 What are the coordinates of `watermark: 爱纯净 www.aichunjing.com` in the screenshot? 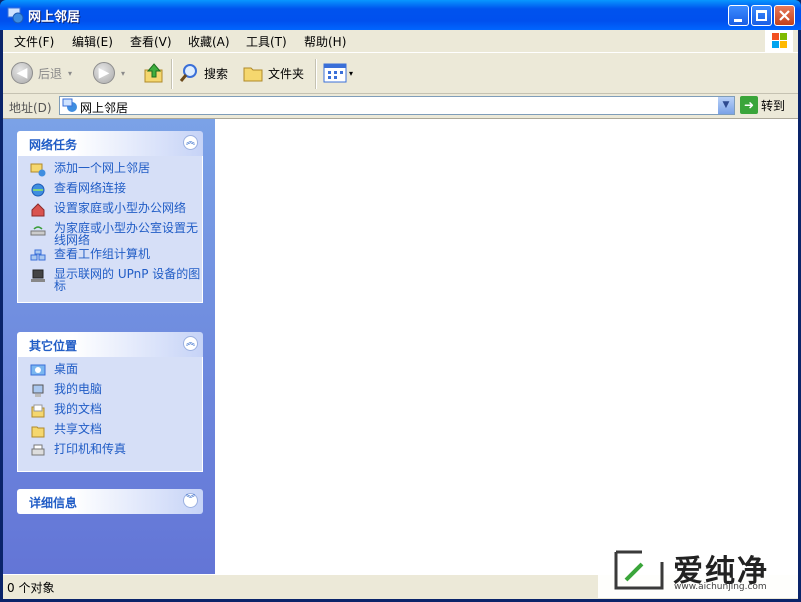 It's located at (698, 569).